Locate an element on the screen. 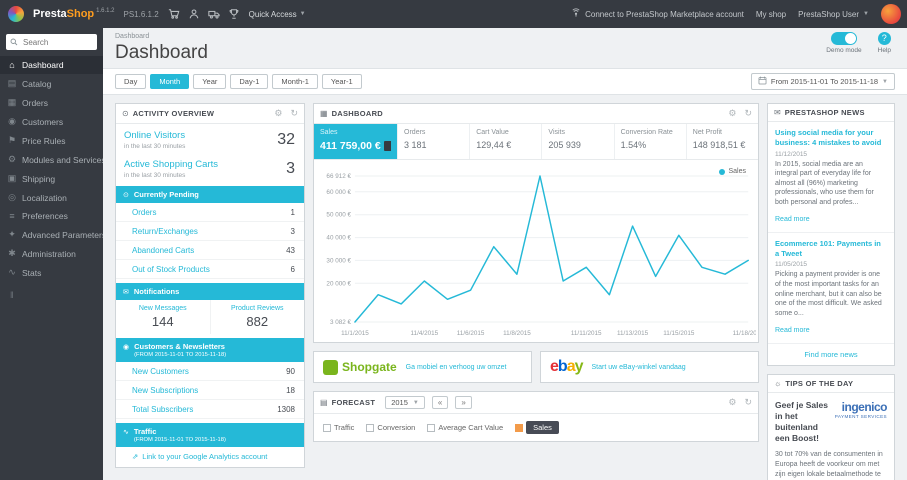  new-customers-row: New Customers 90 is located at coordinates (210, 371).